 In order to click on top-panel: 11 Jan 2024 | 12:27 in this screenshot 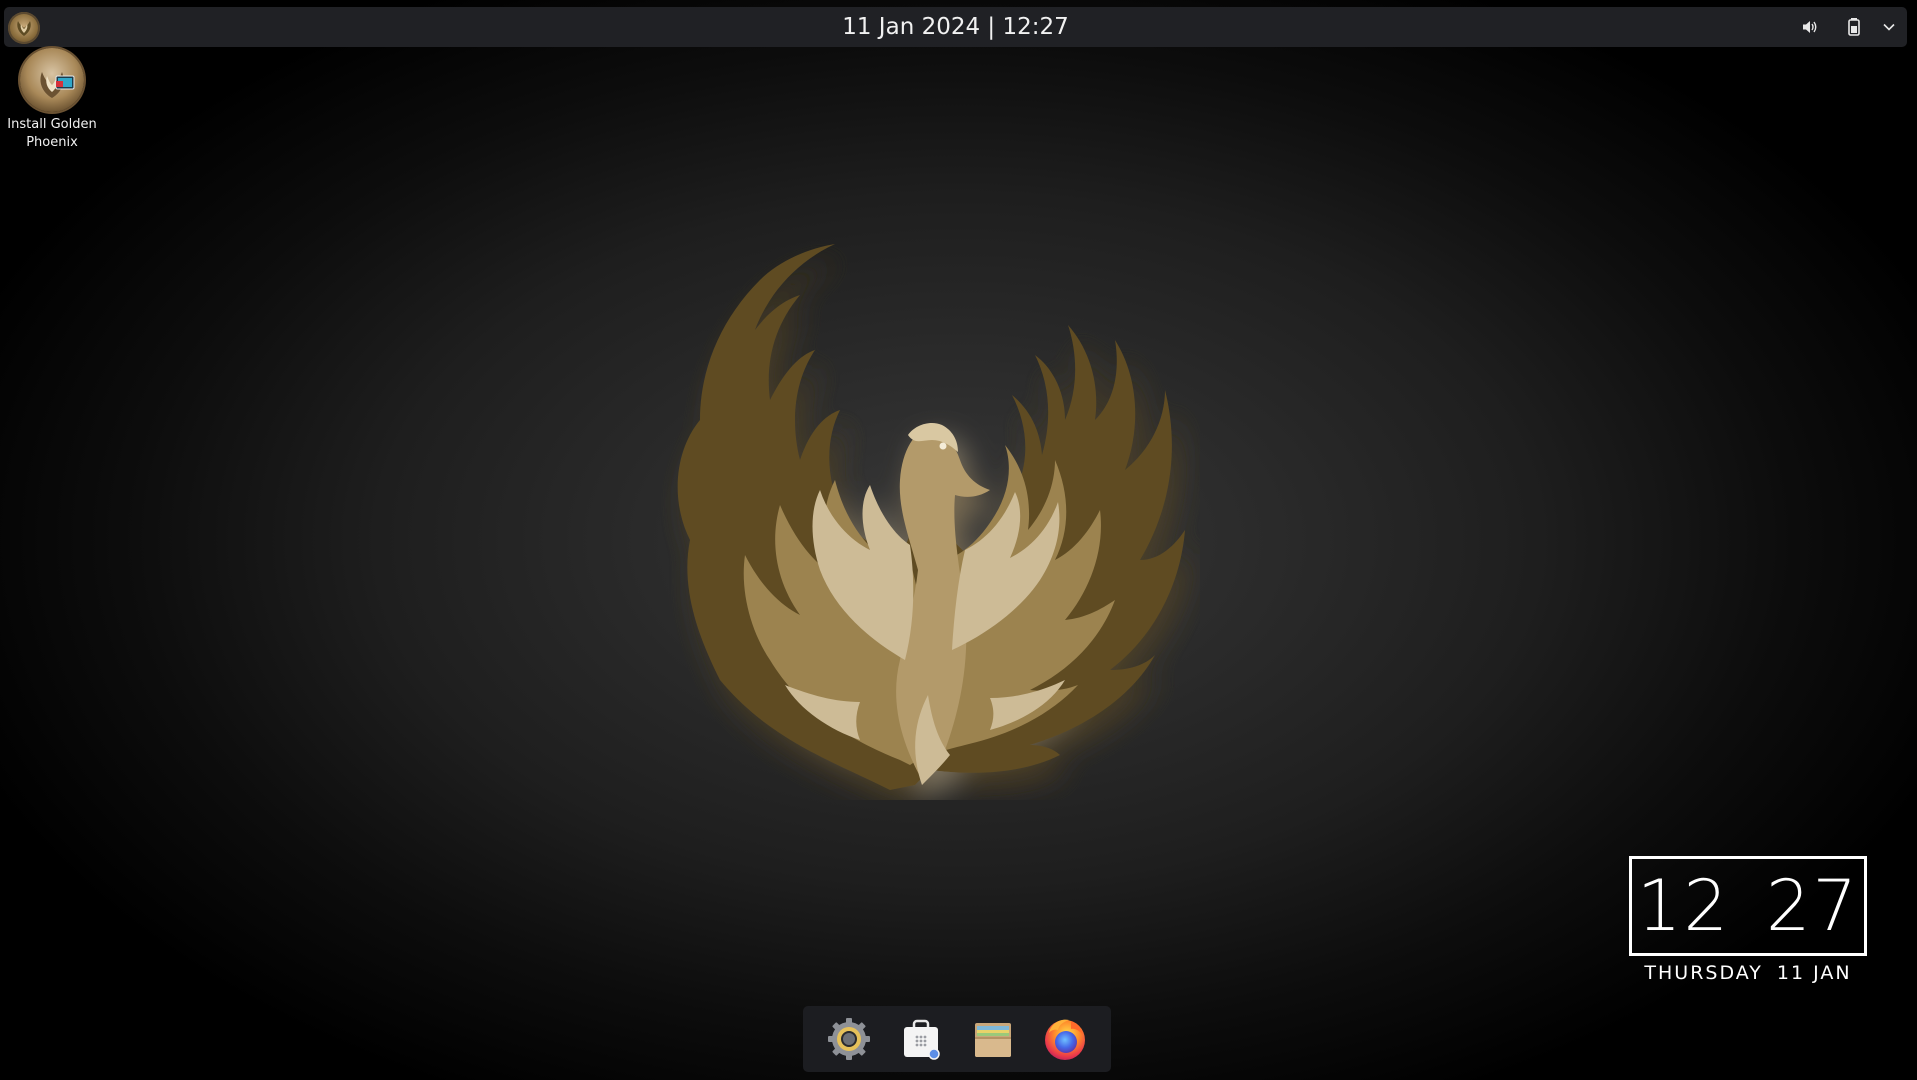, I will do `click(955, 27)`.